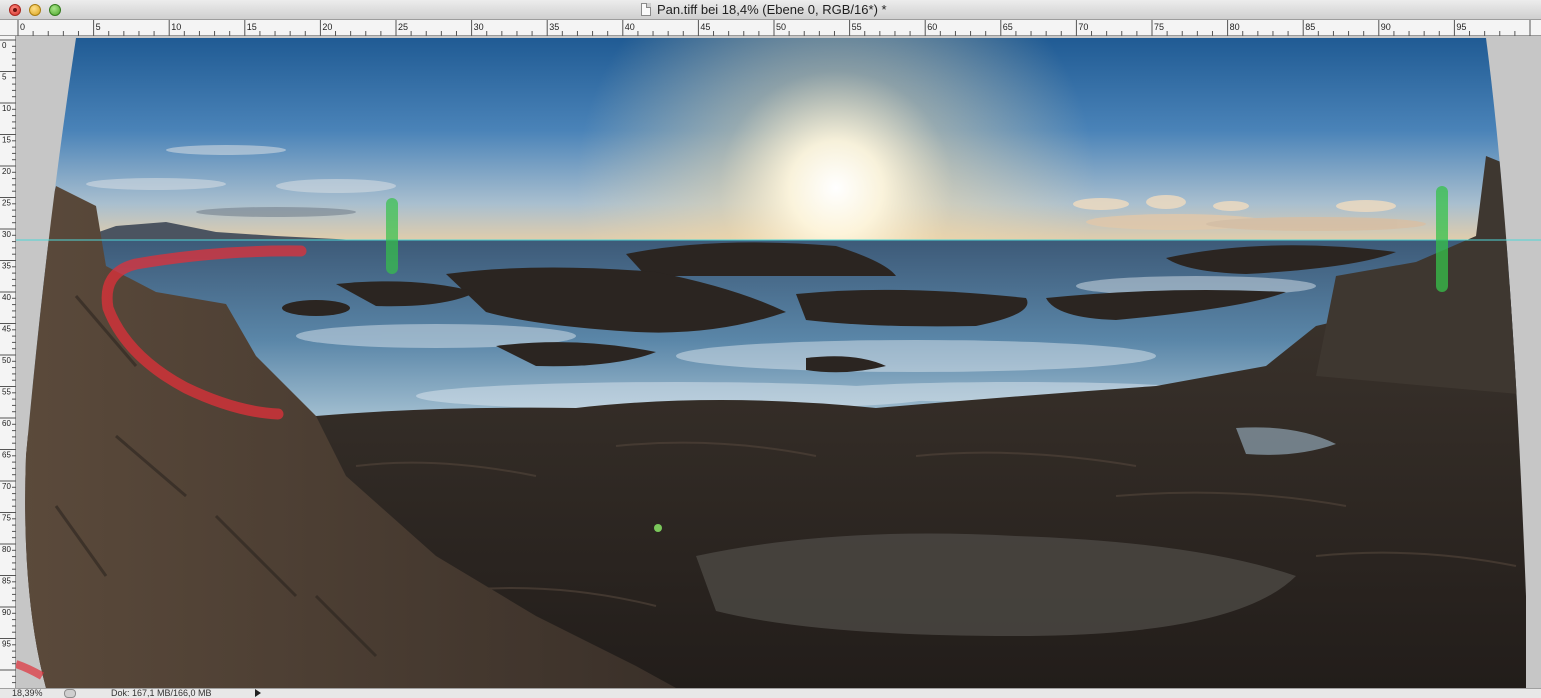 The image size is (1541, 698). Describe the element at coordinates (35, 10) in the screenshot. I see `minimize-window-icon` at that location.